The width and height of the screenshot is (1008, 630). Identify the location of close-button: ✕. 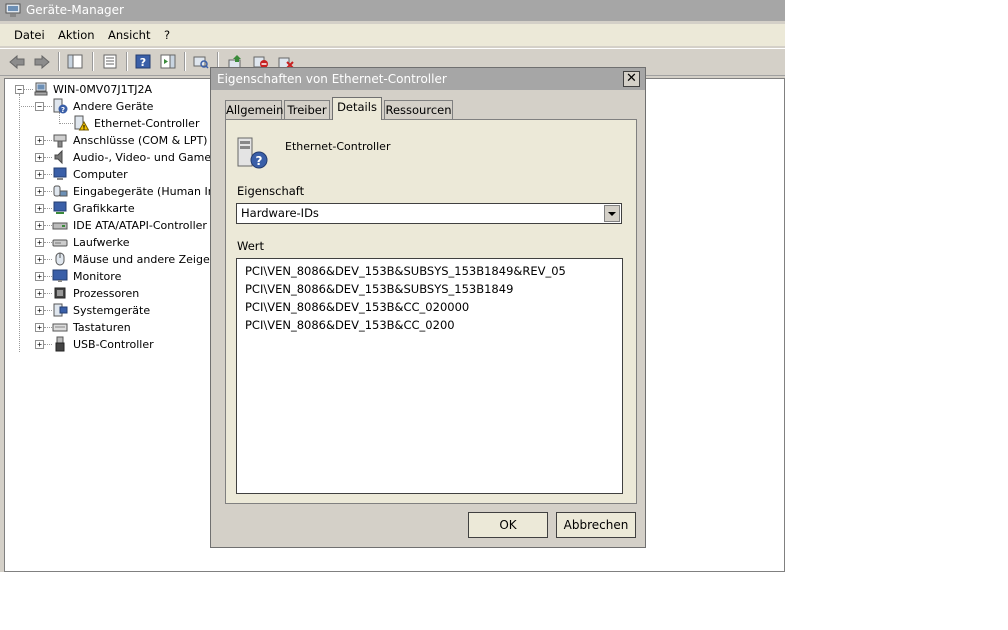
(631, 79).